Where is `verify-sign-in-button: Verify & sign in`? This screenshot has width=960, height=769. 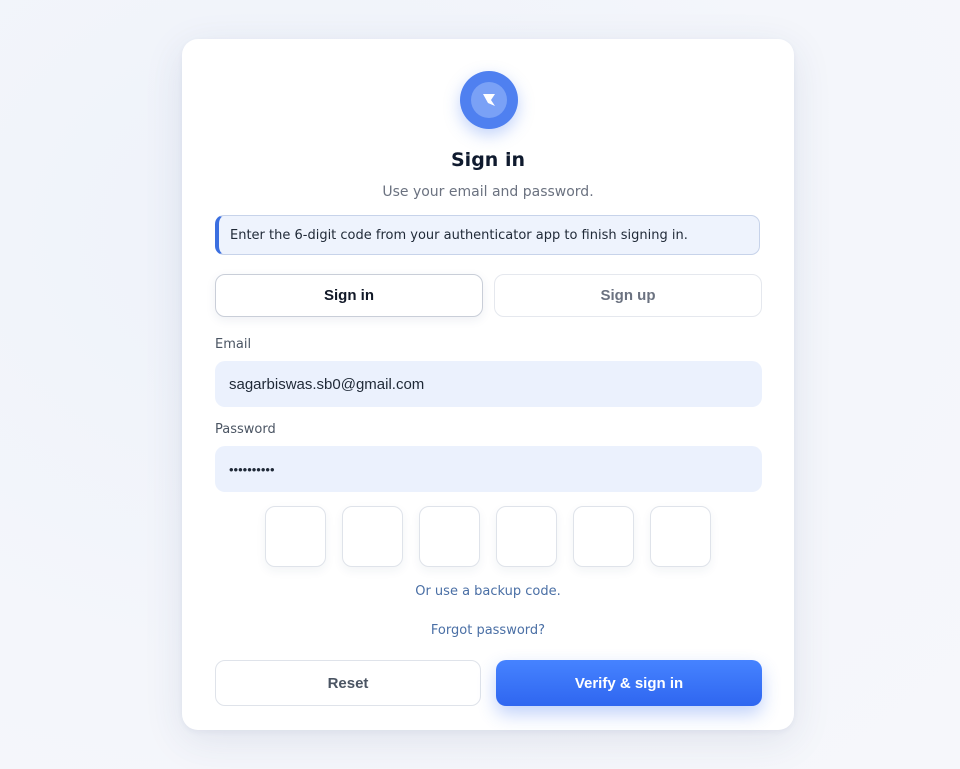
verify-sign-in-button: Verify & sign in is located at coordinates (629, 683).